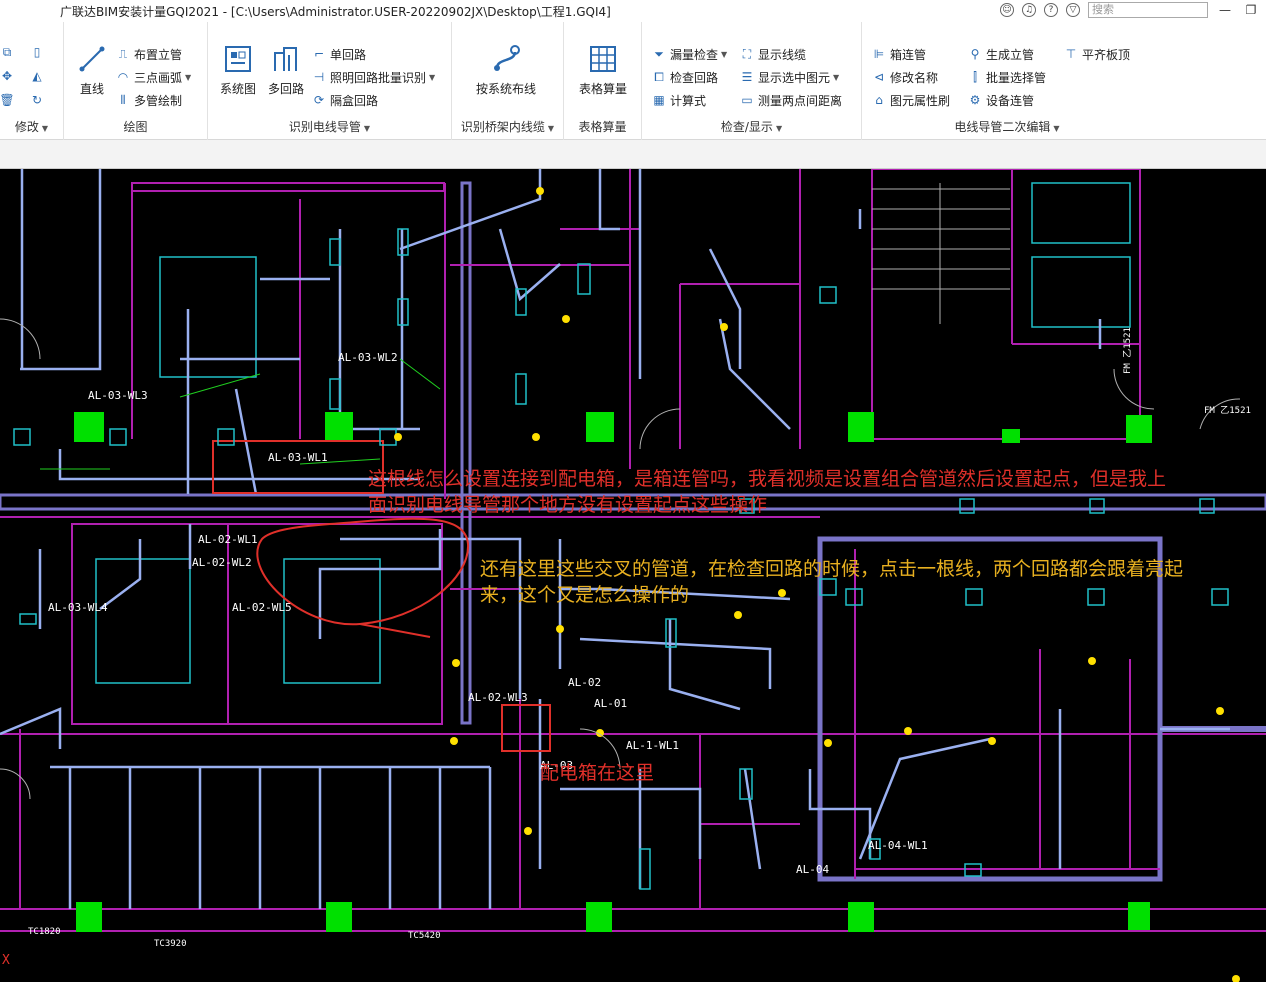 The image size is (1266, 982). What do you see at coordinates (368, 357) in the screenshot?
I see `label-al03wl2: AL-03-WL2` at bounding box center [368, 357].